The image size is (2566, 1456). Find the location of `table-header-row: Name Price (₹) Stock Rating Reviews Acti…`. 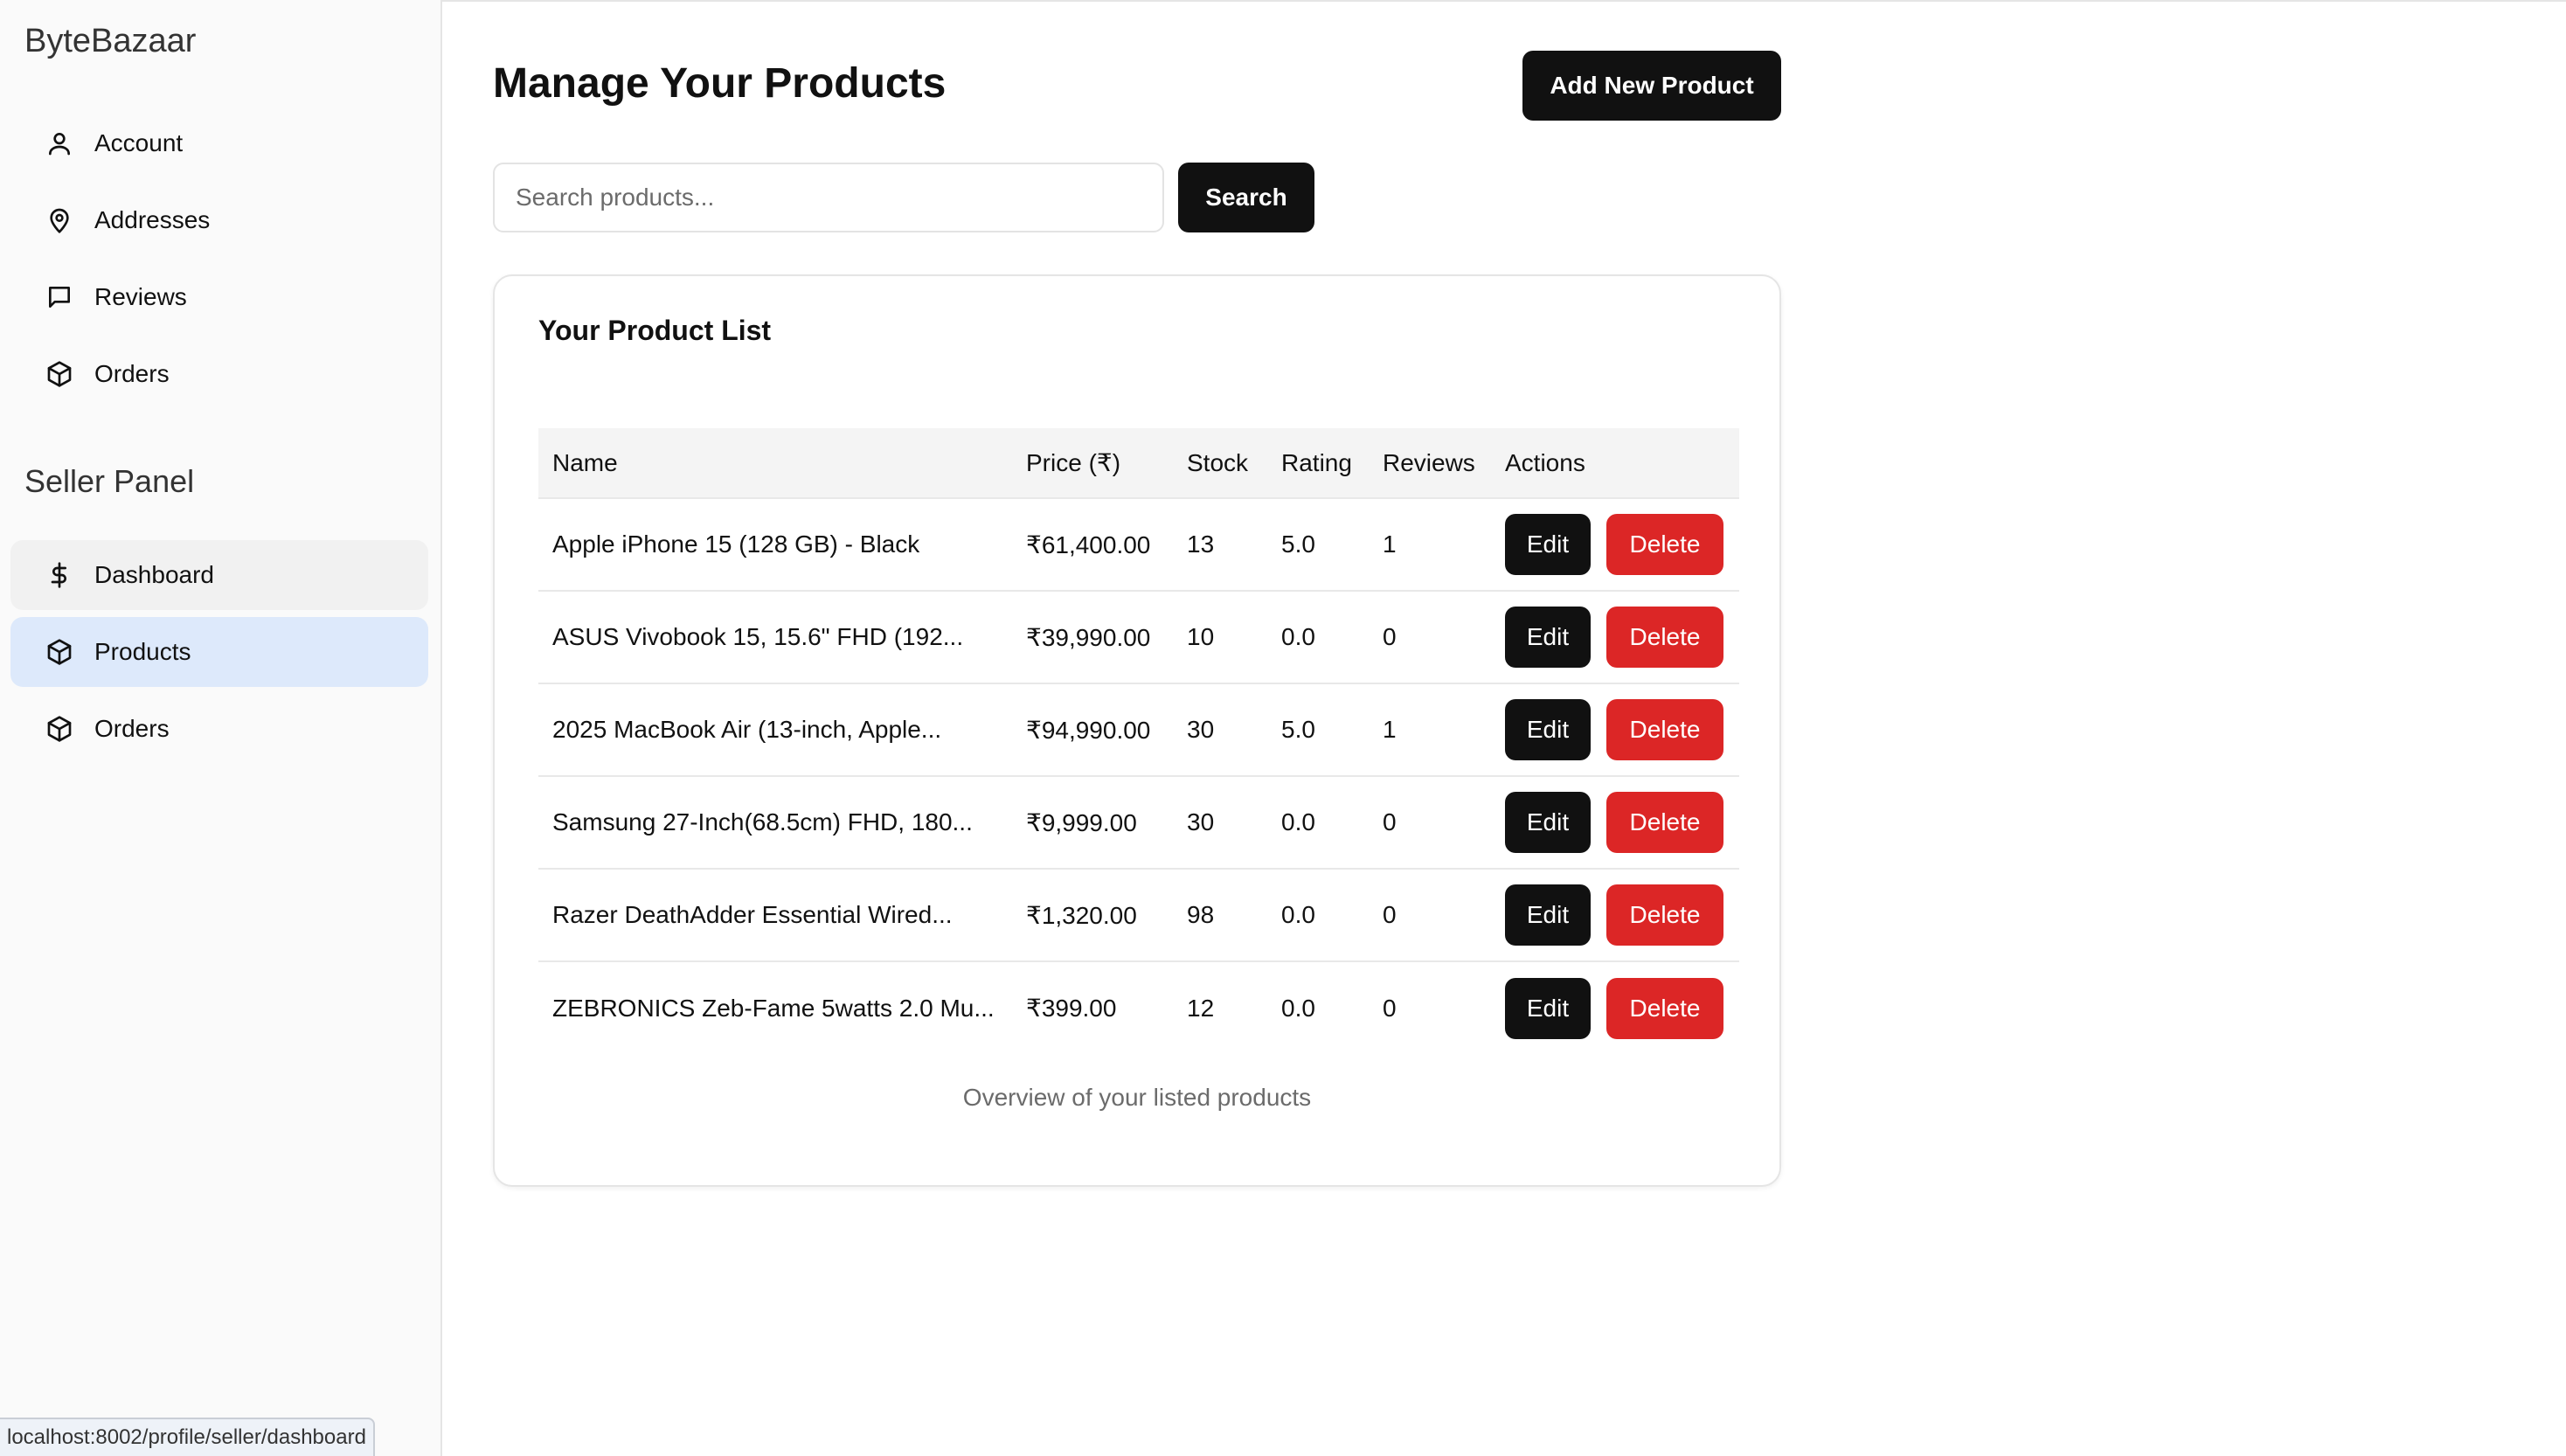

table-header-row: Name Price (₹) Stock Rating Reviews Acti… is located at coordinates (1139, 463).